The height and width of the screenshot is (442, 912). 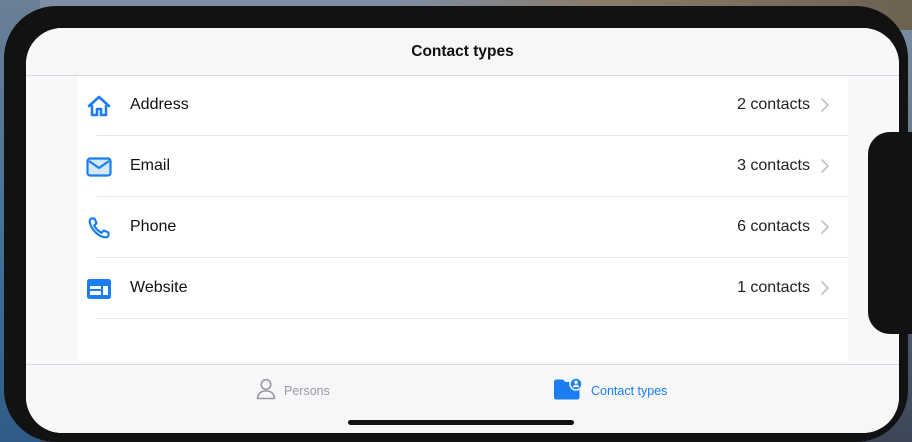 What do you see at coordinates (159, 104) in the screenshot?
I see `list-item-label: Address` at bounding box center [159, 104].